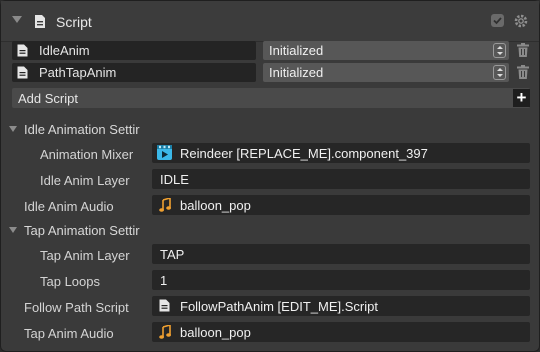  I want to click on section-title-idle-animation: Idle Animation Settir, so click(86, 129).